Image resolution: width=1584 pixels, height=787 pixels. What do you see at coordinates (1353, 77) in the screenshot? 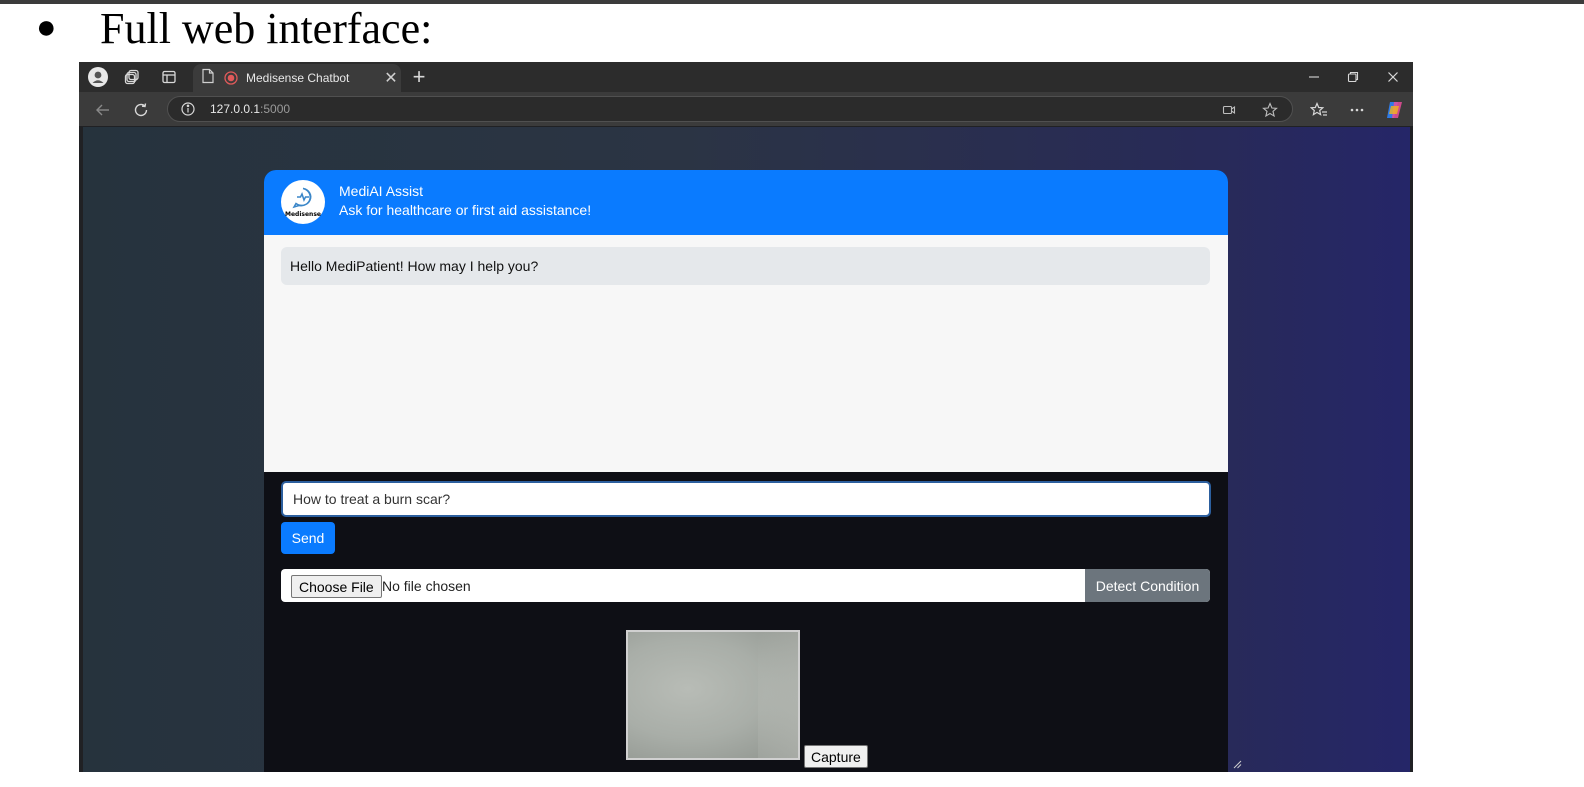
I see `restore-icon` at bounding box center [1353, 77].